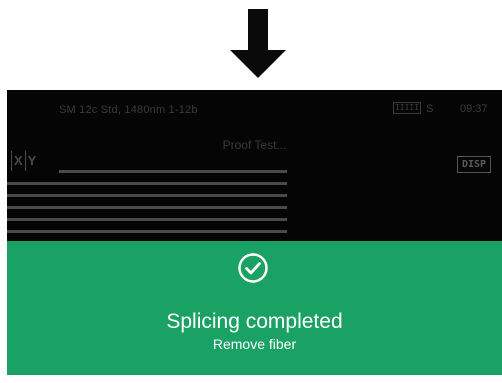  What do you see at coordinates (258, 43) in the screenshot?
I see `down-arrow-icon` at bounding box center [258, 43].